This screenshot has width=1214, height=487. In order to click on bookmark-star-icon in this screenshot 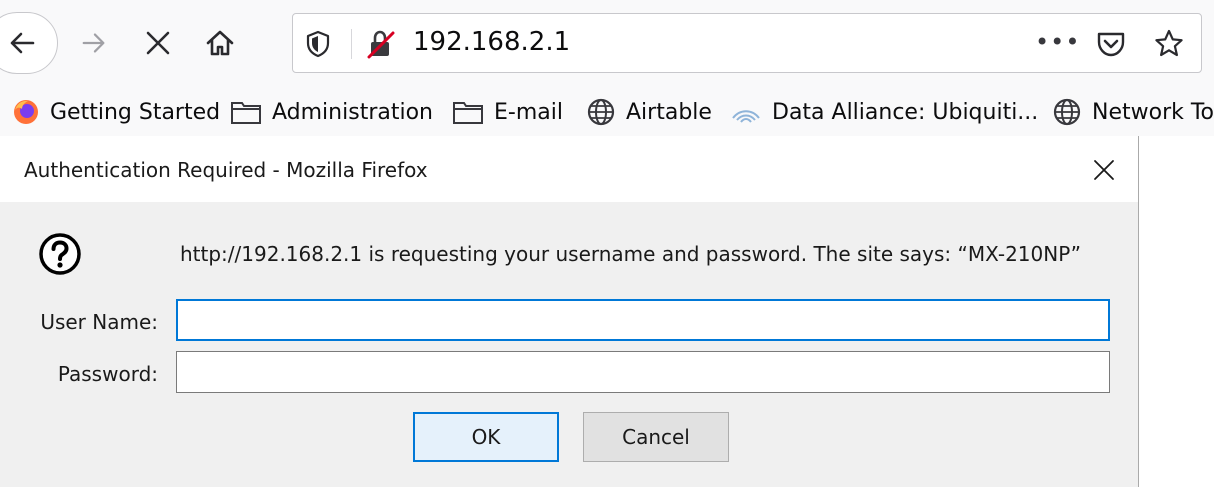, I will do `click(1169, 46)`.